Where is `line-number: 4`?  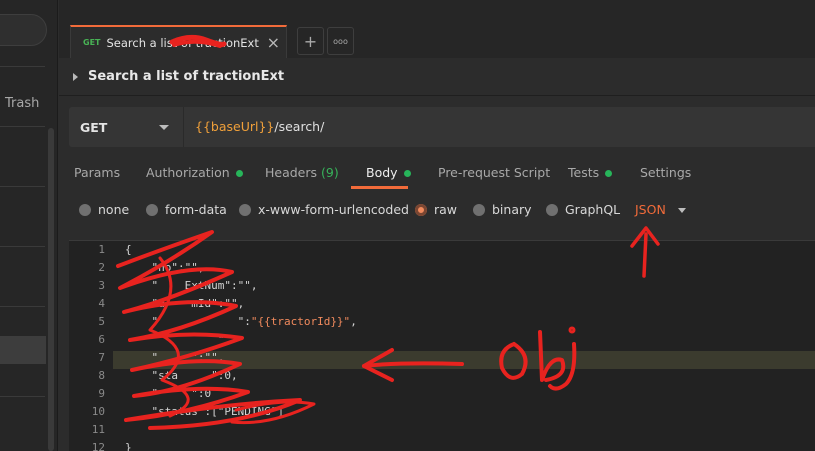
line-number: 4 is located at coordinates (101, 303).